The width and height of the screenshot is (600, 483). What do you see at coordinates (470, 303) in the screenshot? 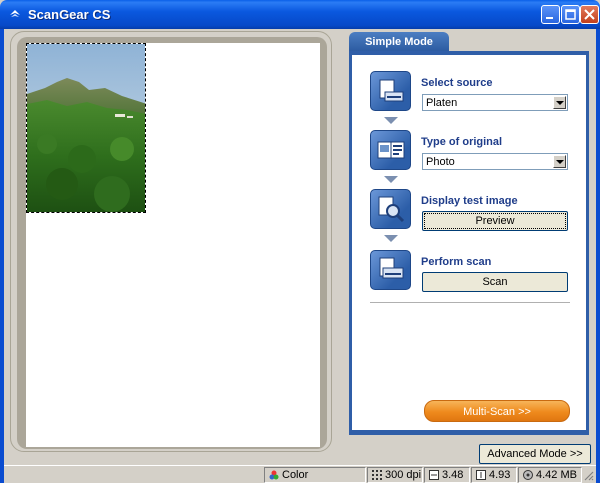
I see `divider` at bounding box center [470, 303].